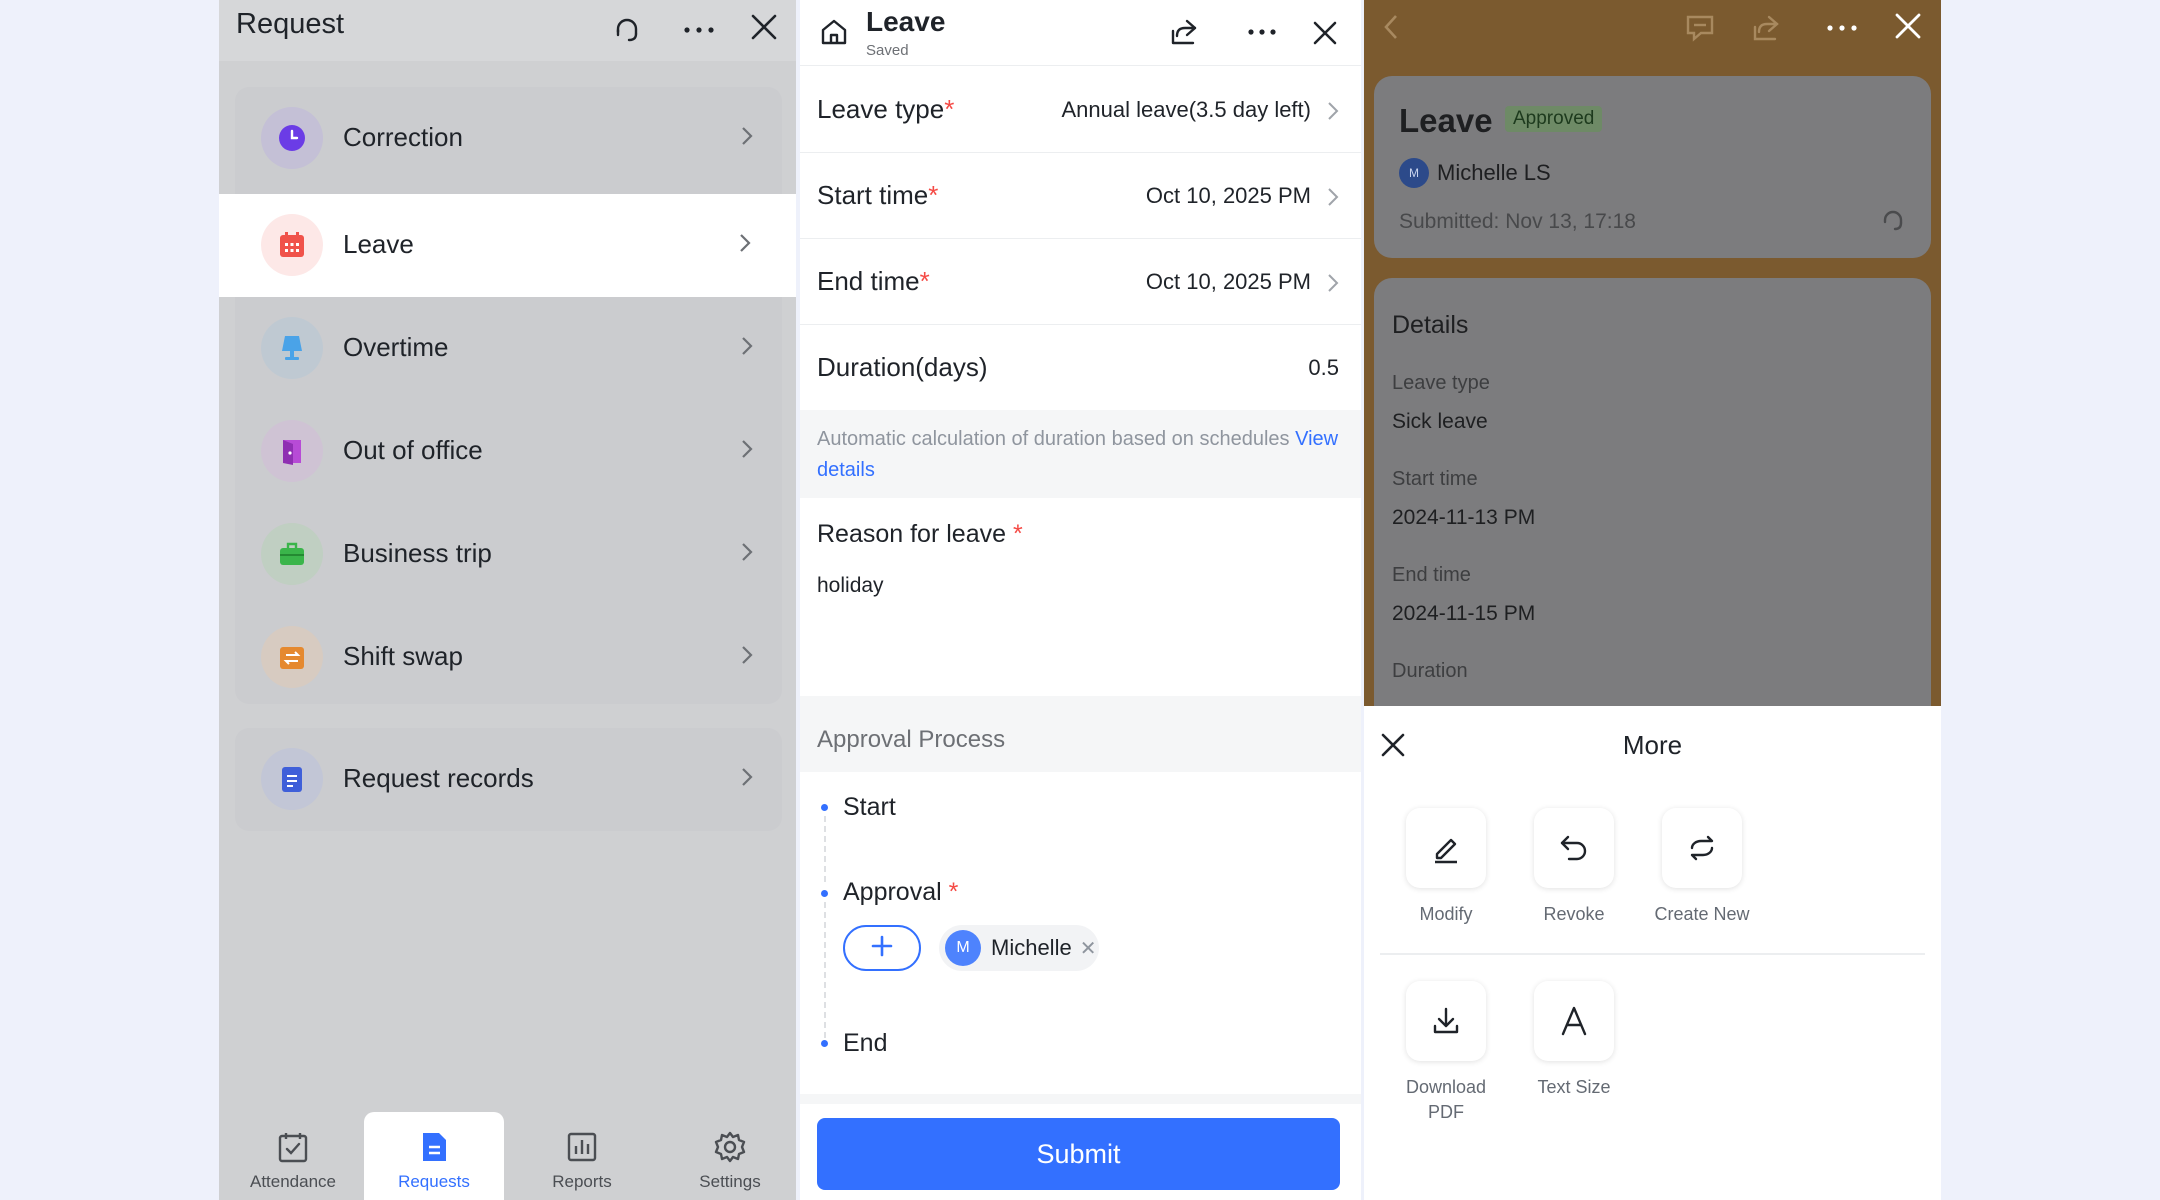  I want to click on reason-label: Reason for leave *, so click(920, 534).